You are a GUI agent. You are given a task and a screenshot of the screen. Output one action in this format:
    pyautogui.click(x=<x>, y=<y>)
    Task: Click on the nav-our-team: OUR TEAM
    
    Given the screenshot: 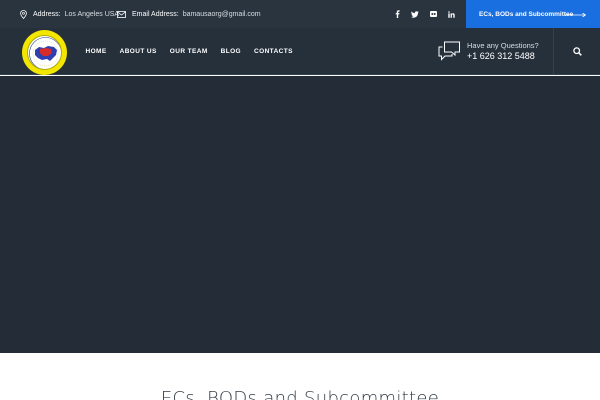 What is the action you would take?
    pyautogui.click(x=188, y=51)
    